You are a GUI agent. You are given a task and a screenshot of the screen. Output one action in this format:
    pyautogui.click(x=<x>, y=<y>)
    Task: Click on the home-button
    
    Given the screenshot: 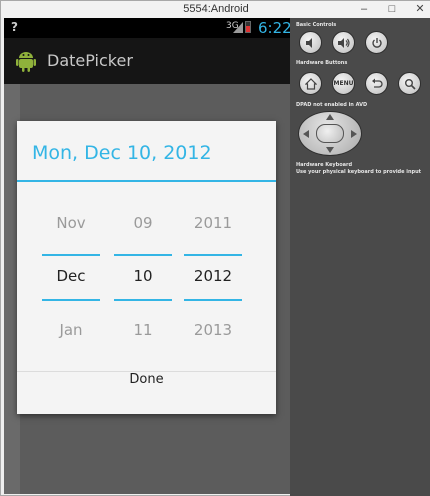 What is the action you would take?
    pyautogui.click(x=310, y=83)
    